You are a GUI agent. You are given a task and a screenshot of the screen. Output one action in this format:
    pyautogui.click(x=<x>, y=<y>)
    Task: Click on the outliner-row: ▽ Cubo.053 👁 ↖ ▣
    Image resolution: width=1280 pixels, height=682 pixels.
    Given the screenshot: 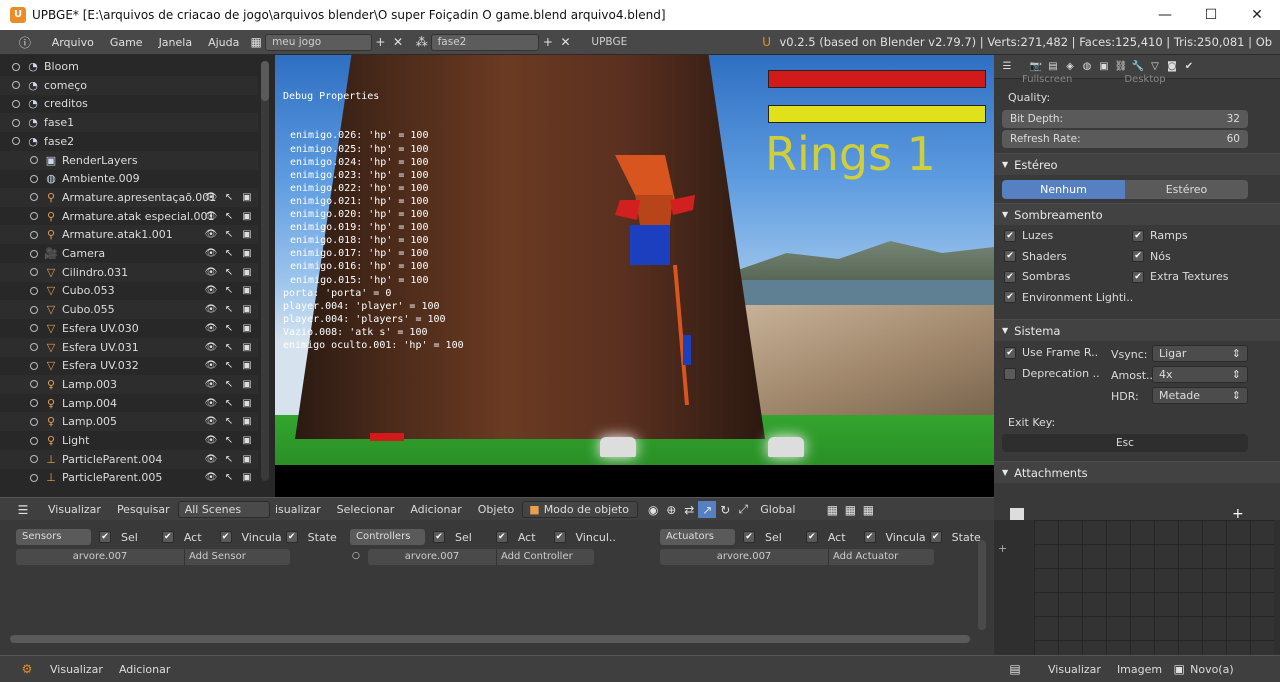 What is the action you would take?
    pyautogui.click(x=129, y=290)
    